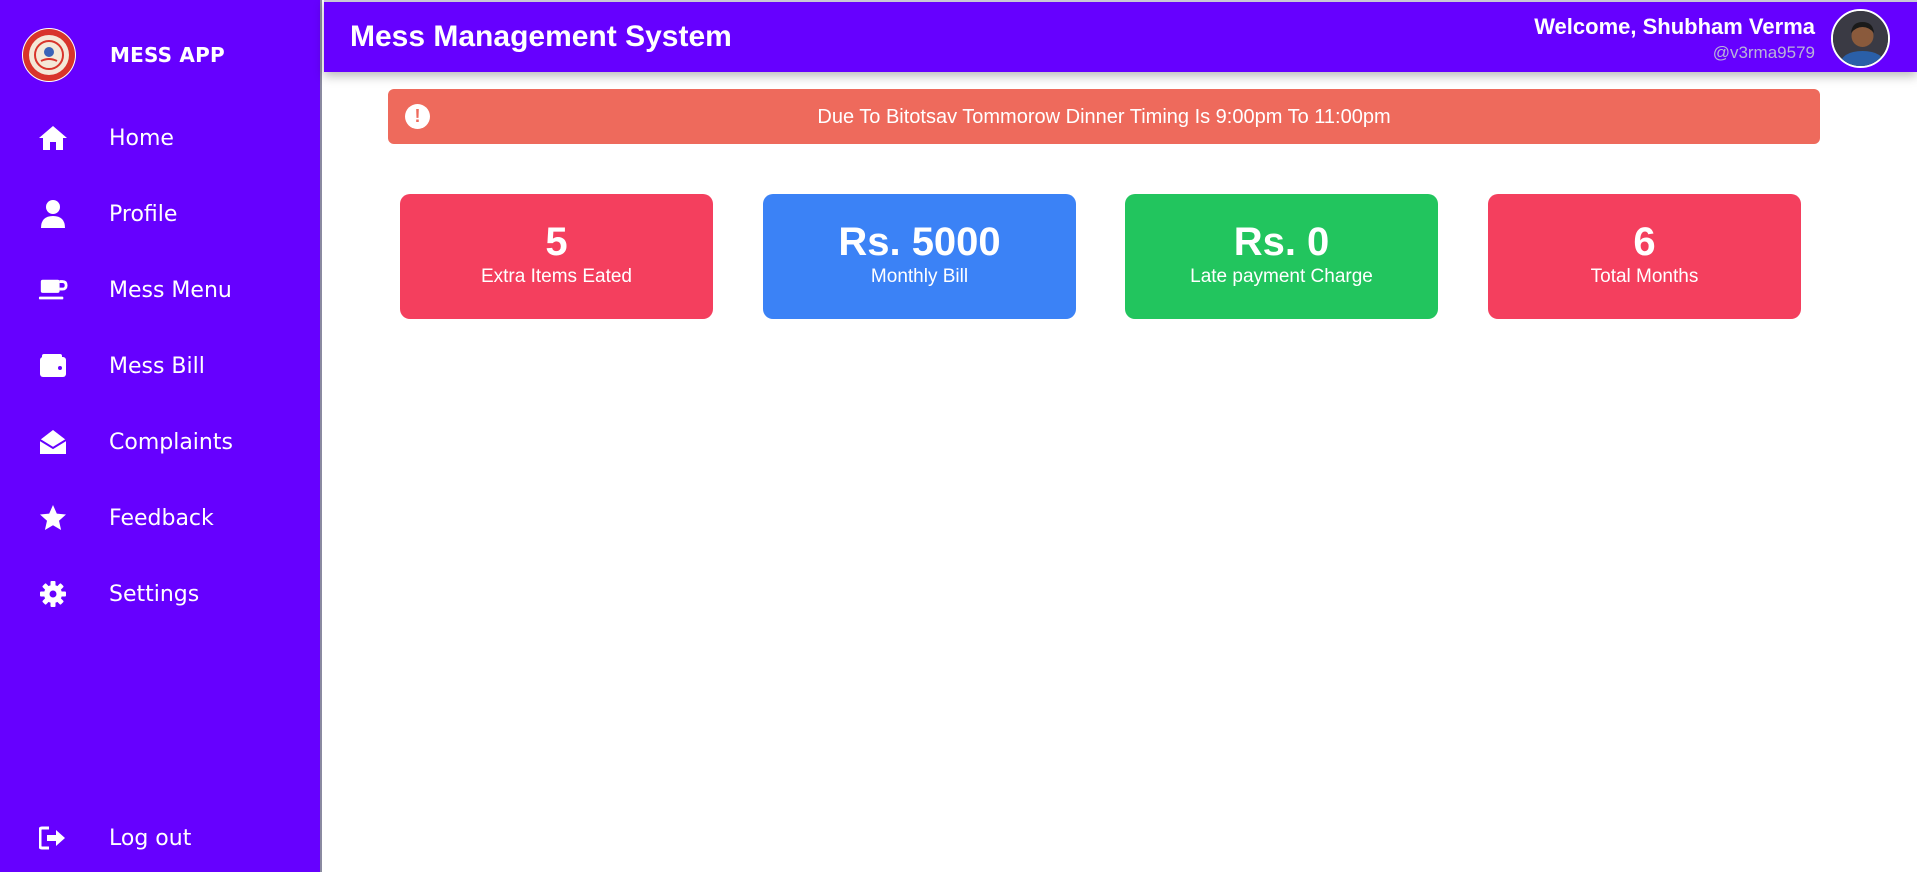  Describe the element at coordinates (49, 55) in the screenshot. I see `institute-seal-icon` at that location.